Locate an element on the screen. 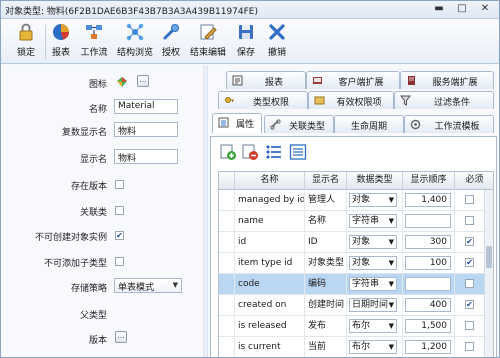  display-order-cell: 300 is located at coordinates (429, 242).